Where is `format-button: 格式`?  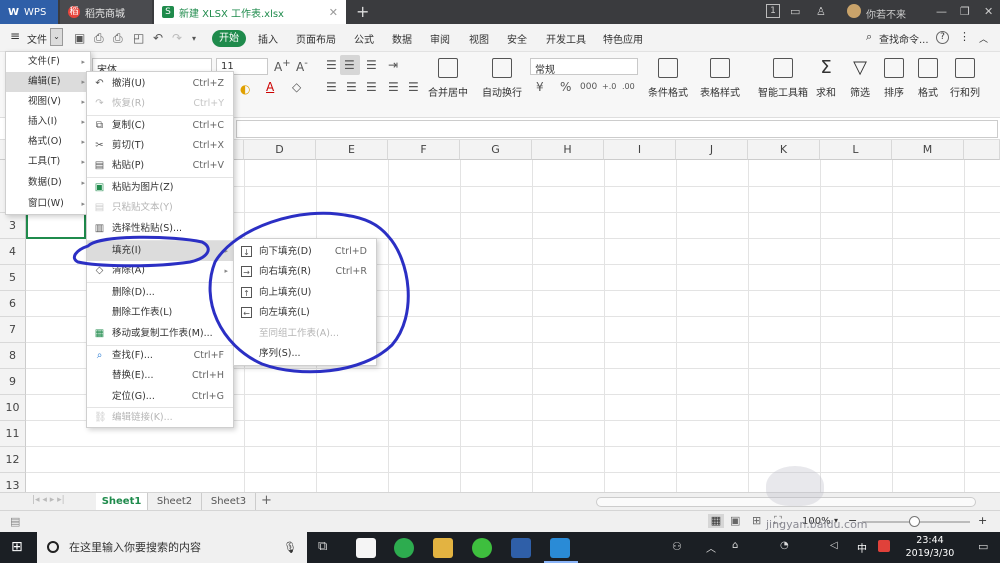 format-button: 格式 is located at coordinates (928, 78).